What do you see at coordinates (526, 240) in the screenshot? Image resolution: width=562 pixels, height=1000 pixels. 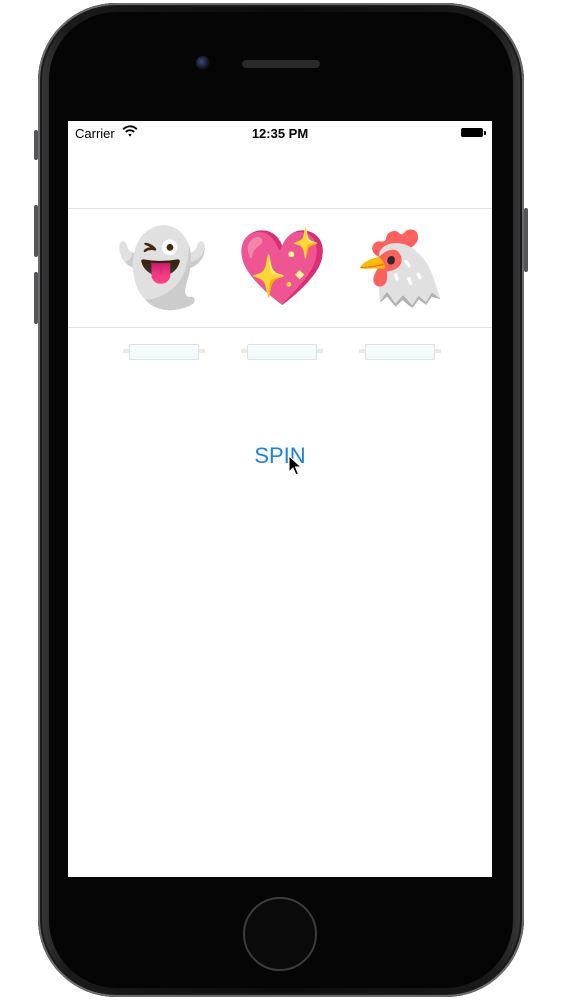 I see `power-button` at bounding box center [526, 240].